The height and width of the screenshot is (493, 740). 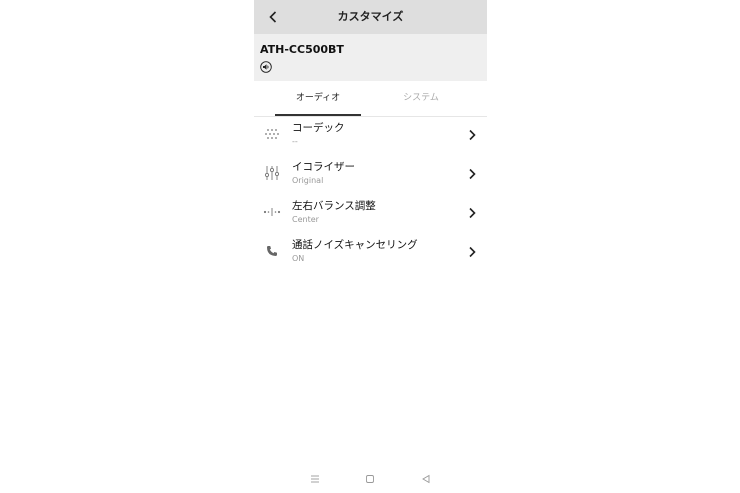 I want to click on setting-label: コーデック, so click(x=318, y=128).